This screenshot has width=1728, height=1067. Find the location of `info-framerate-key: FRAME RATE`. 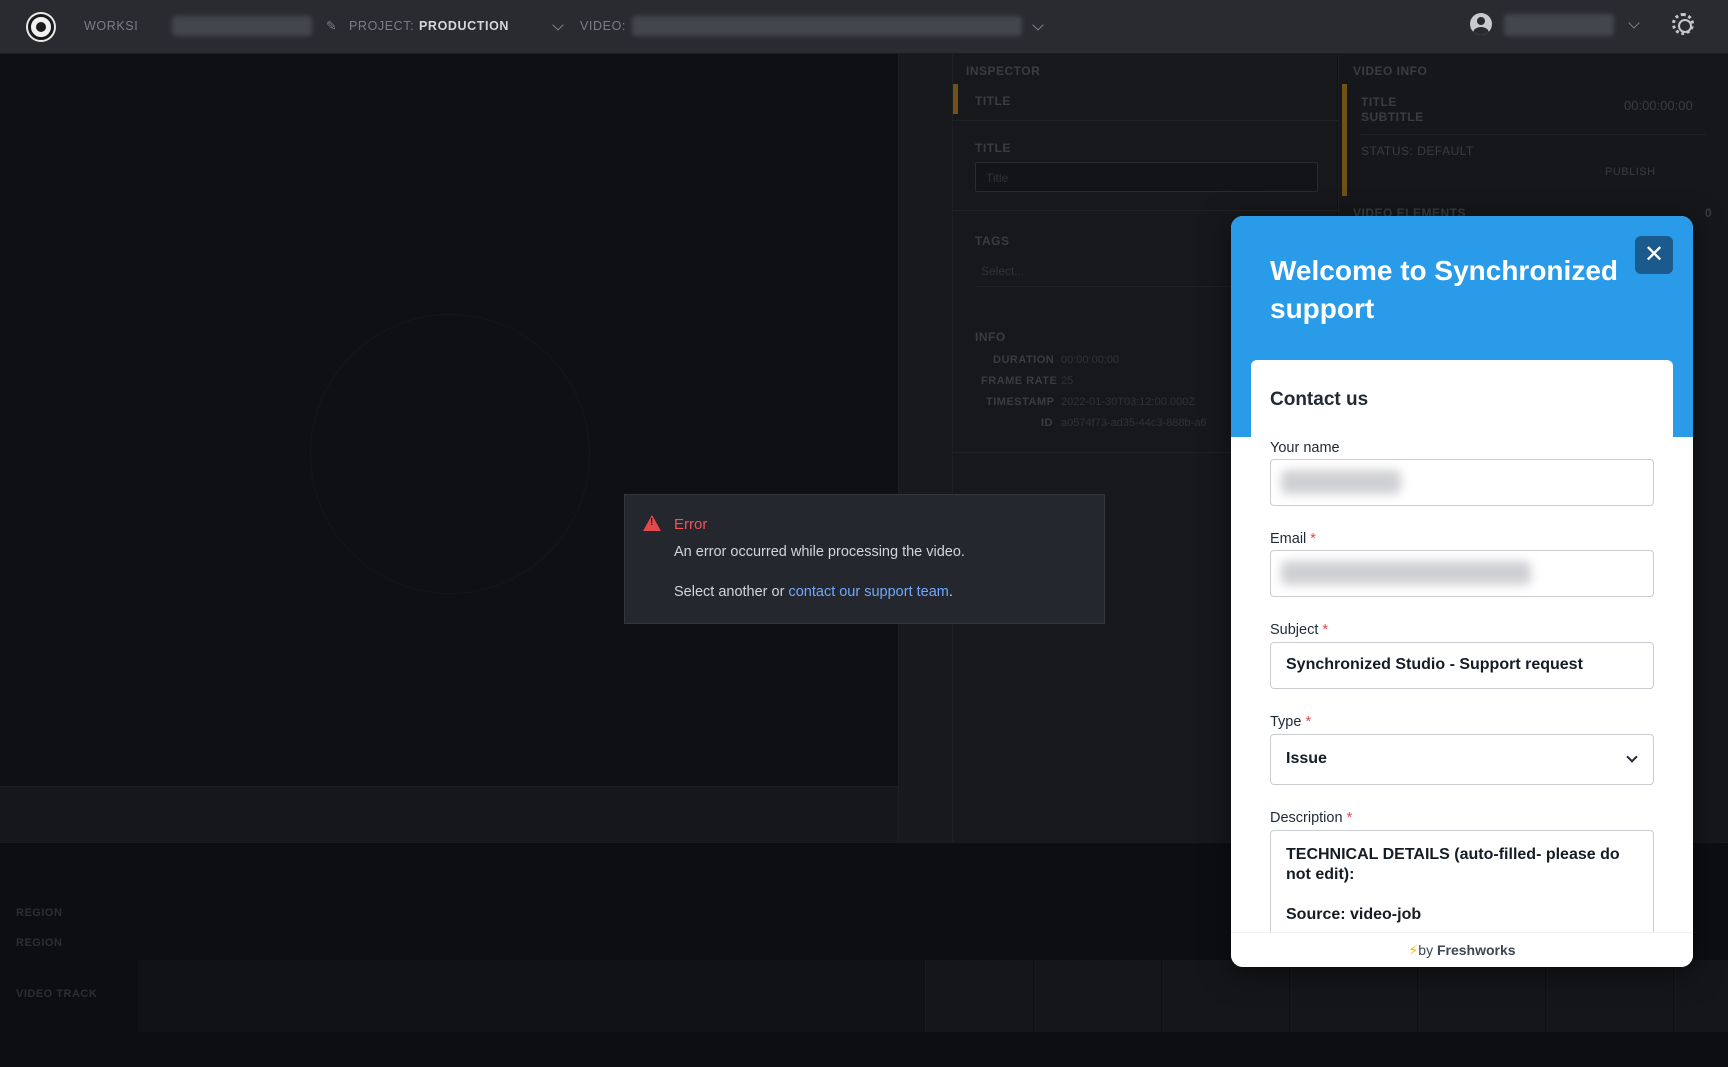

info-framerate-key: FRAME RATE is located at coordinates (1019, 381).